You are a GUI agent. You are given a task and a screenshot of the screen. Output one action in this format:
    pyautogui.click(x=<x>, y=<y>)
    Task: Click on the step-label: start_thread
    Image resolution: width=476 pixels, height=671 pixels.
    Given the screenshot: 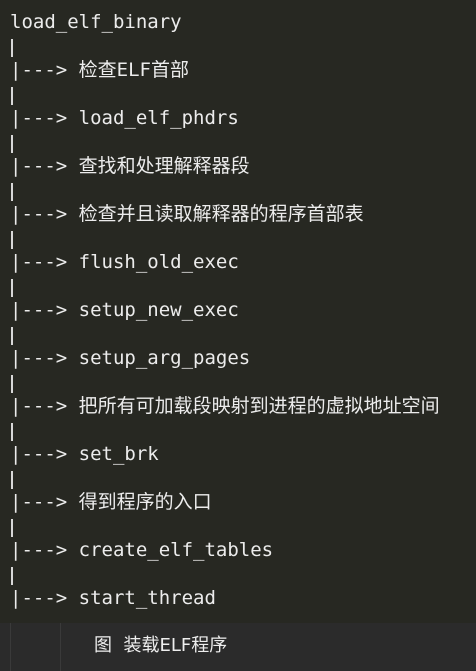 What is the action you would take?
    pyautogui.click(x=147, y=598)
    